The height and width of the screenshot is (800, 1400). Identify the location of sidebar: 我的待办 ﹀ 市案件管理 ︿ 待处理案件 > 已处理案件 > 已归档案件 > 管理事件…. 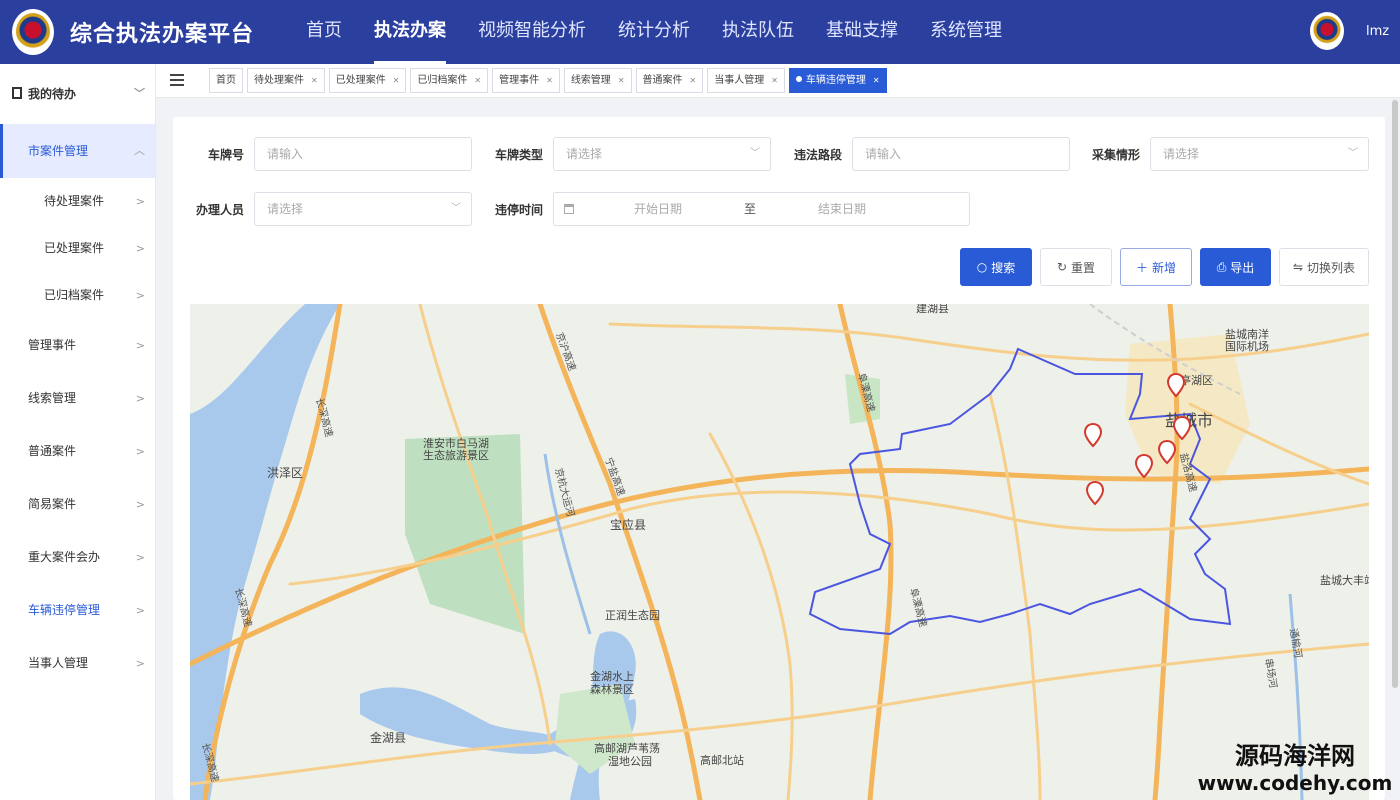
(78, 432).